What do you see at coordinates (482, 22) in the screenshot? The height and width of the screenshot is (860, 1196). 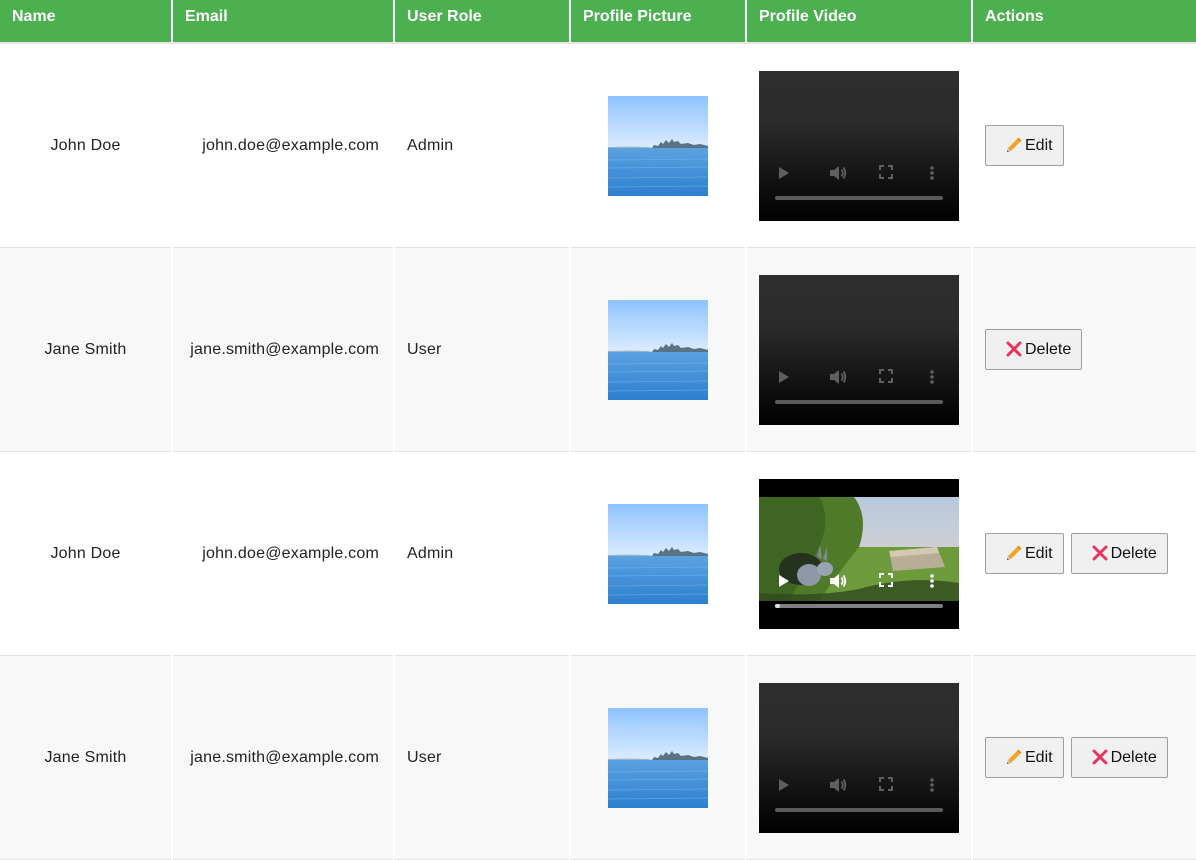 I see `header-user-role: User Role` at bounding box center [482, 22].